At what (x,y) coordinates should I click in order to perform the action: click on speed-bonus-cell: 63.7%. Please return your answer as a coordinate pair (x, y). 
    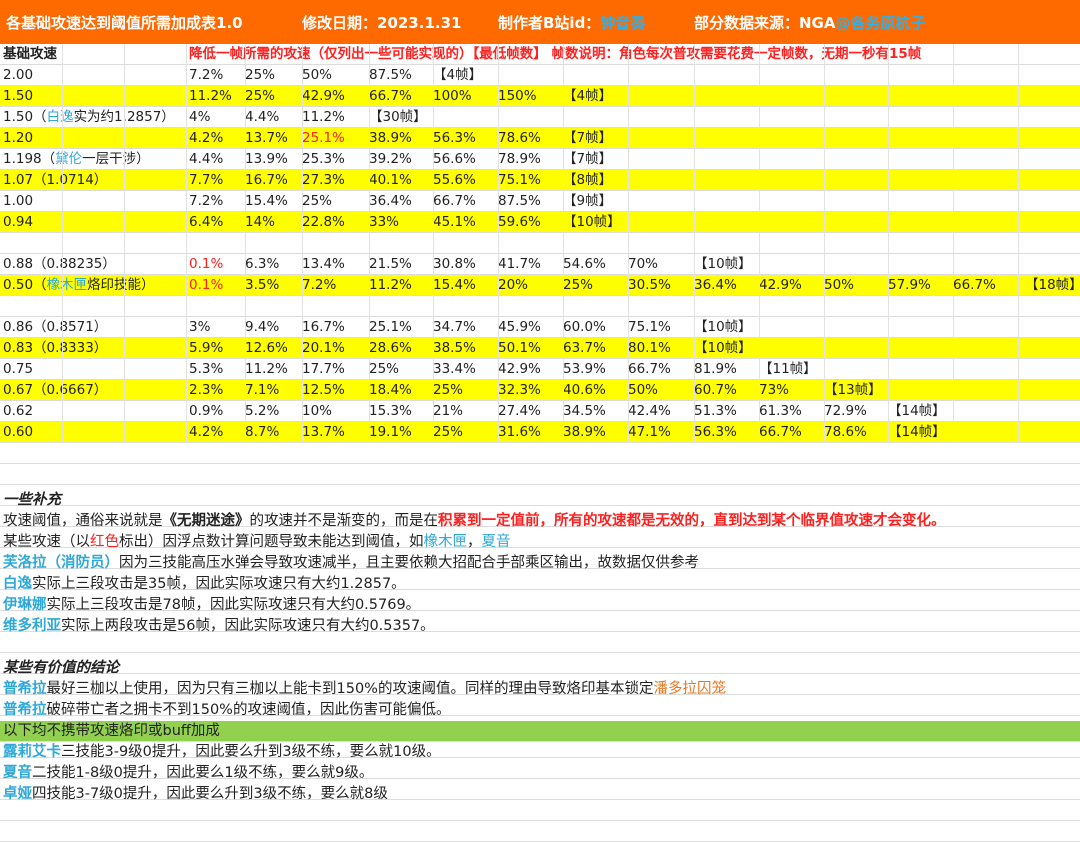
    Looking at the image, I should click on (584, 348).